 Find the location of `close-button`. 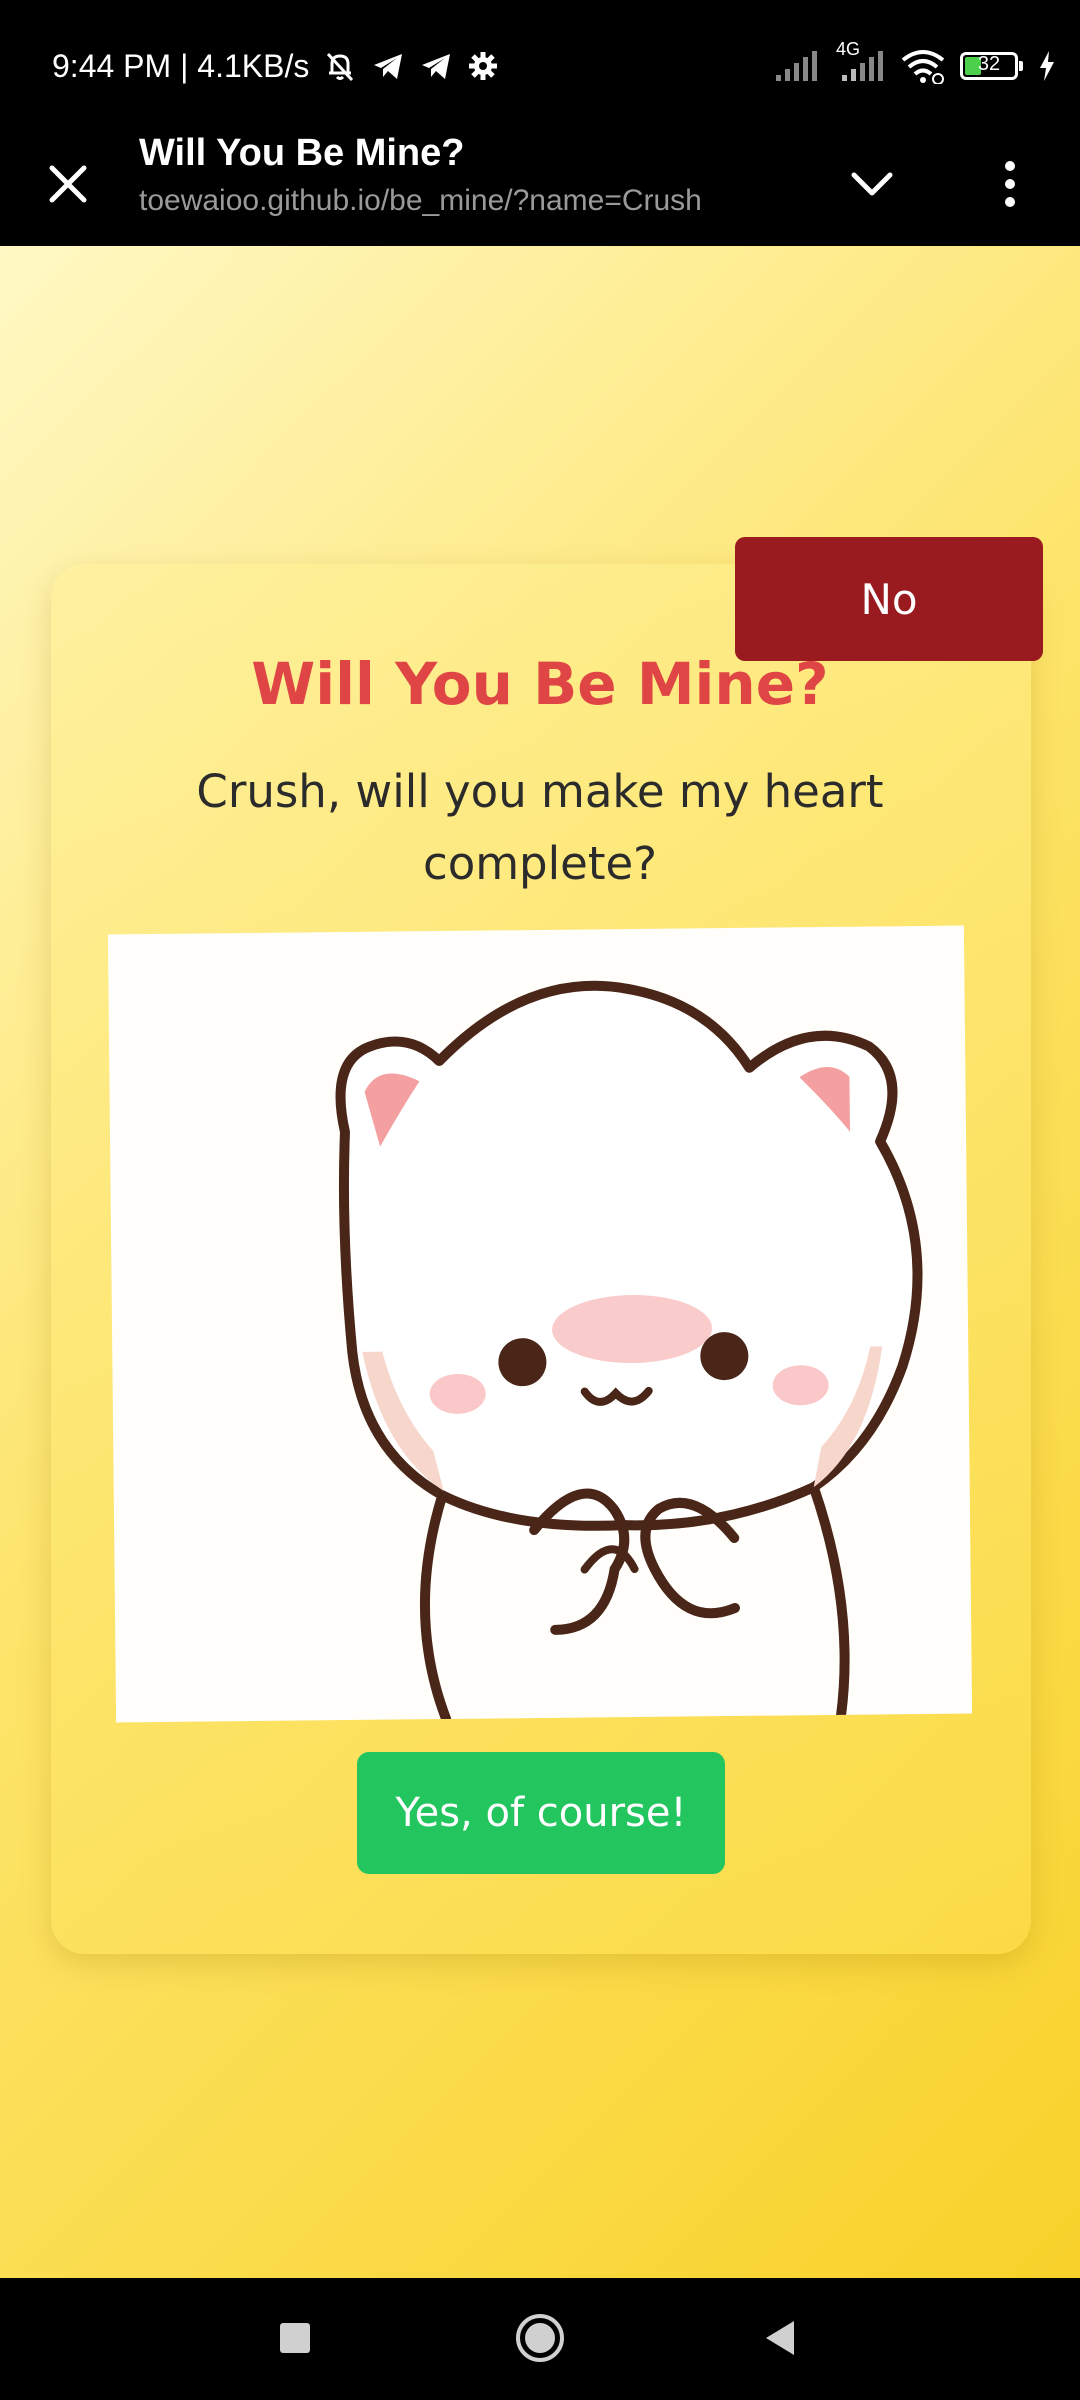

close-button is located at coordinates (68, 184).